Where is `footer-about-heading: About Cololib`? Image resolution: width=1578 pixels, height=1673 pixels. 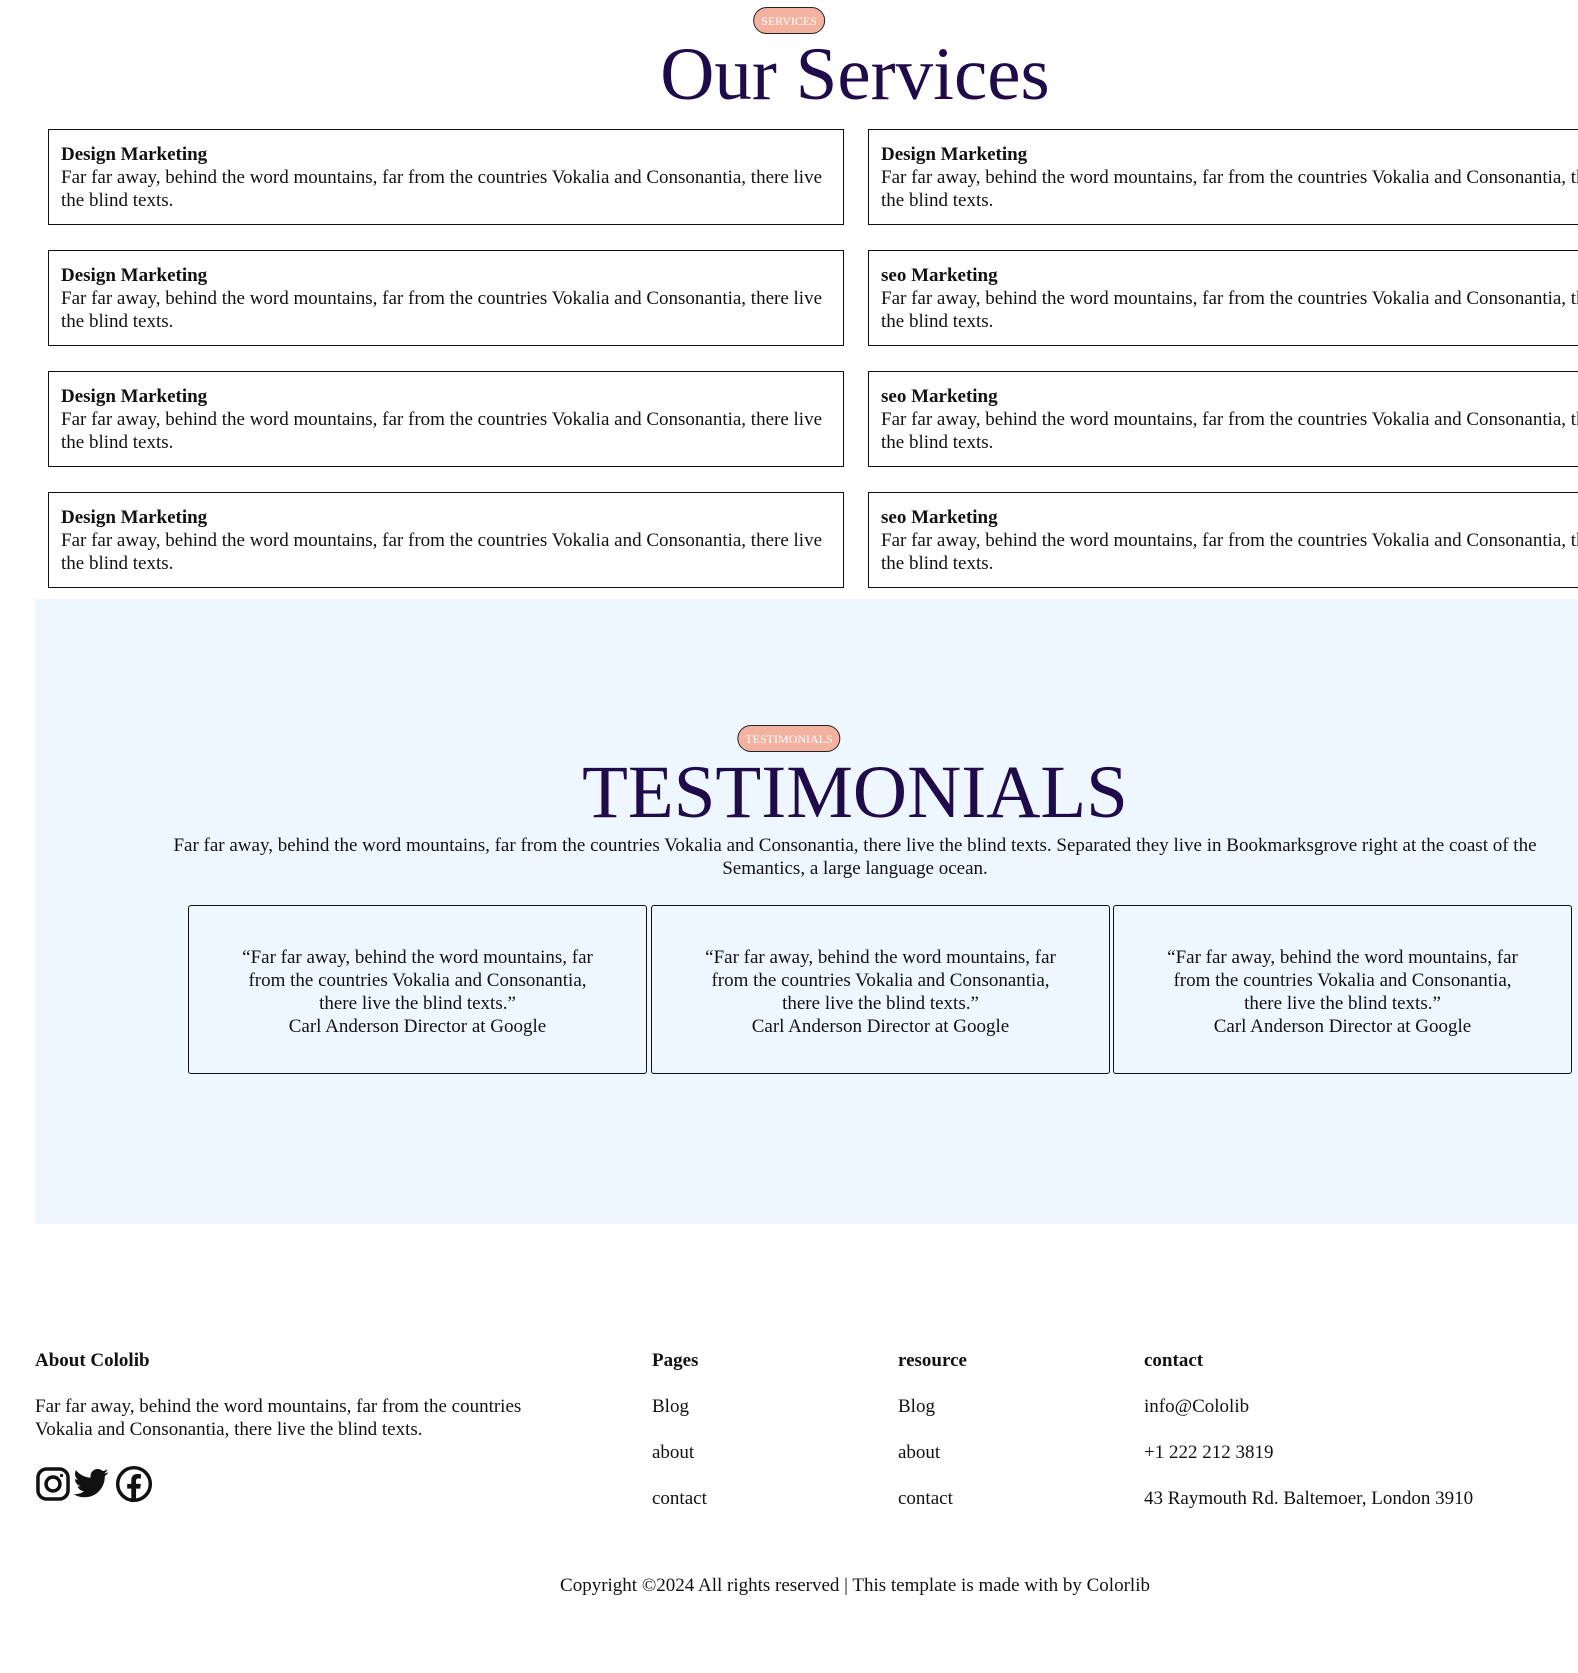
footer-about-heading: About Cololib is located at coordinates (92, 1360).